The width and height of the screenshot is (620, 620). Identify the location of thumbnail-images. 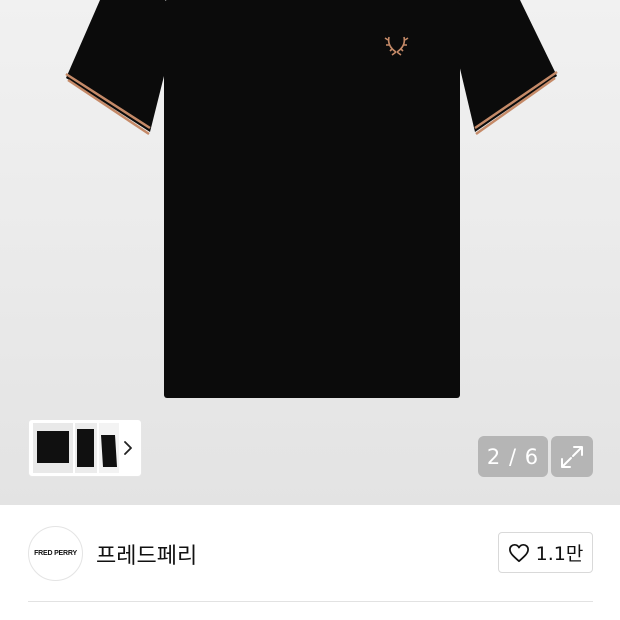
(76, 448).